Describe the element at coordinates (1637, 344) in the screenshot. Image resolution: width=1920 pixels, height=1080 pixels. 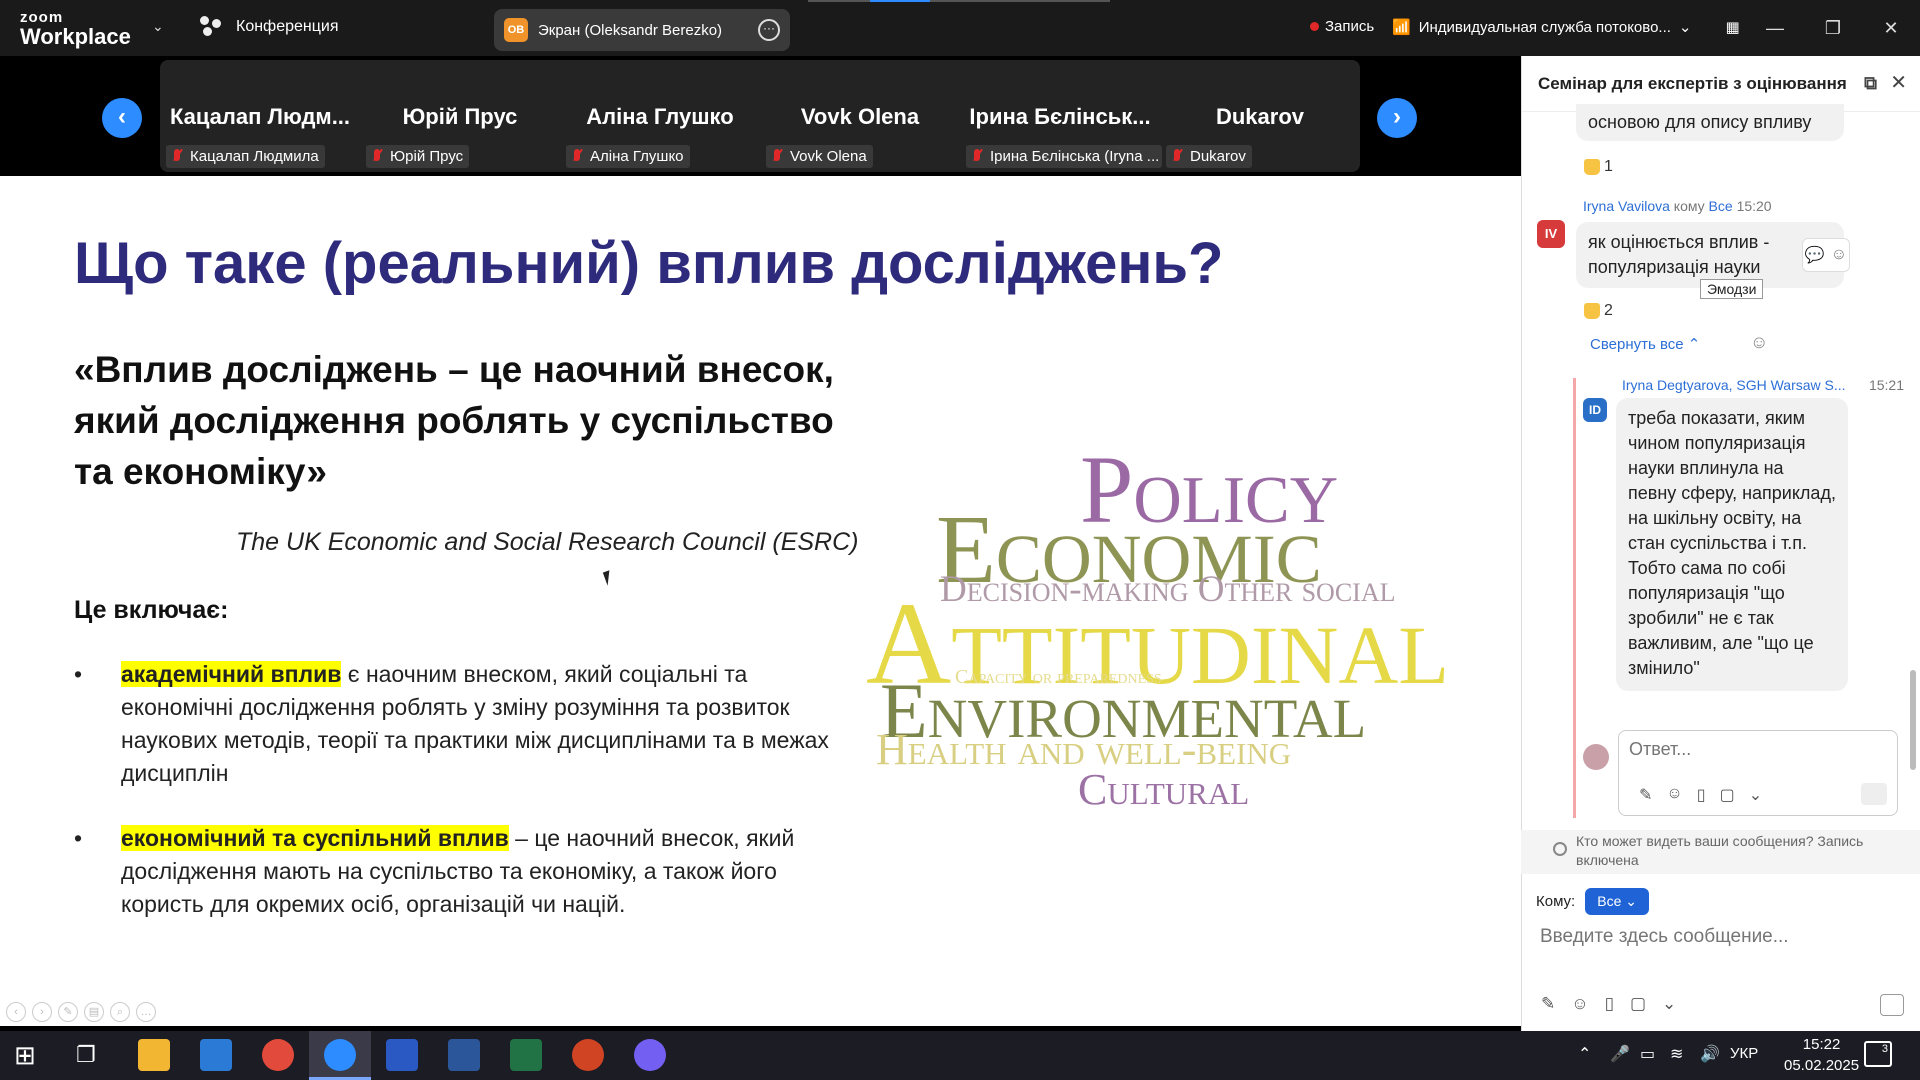
I see `collapse-label: Свернуть все` at that location.